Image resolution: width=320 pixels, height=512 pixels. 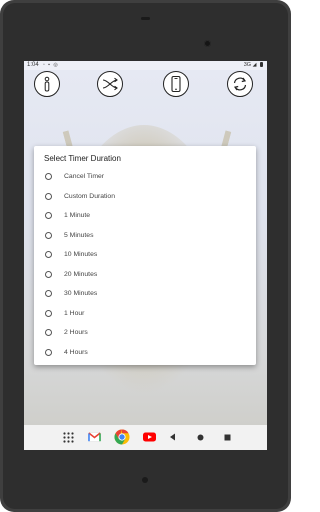 I want to click on status-time: 1:04, so click(x=33, y=65).